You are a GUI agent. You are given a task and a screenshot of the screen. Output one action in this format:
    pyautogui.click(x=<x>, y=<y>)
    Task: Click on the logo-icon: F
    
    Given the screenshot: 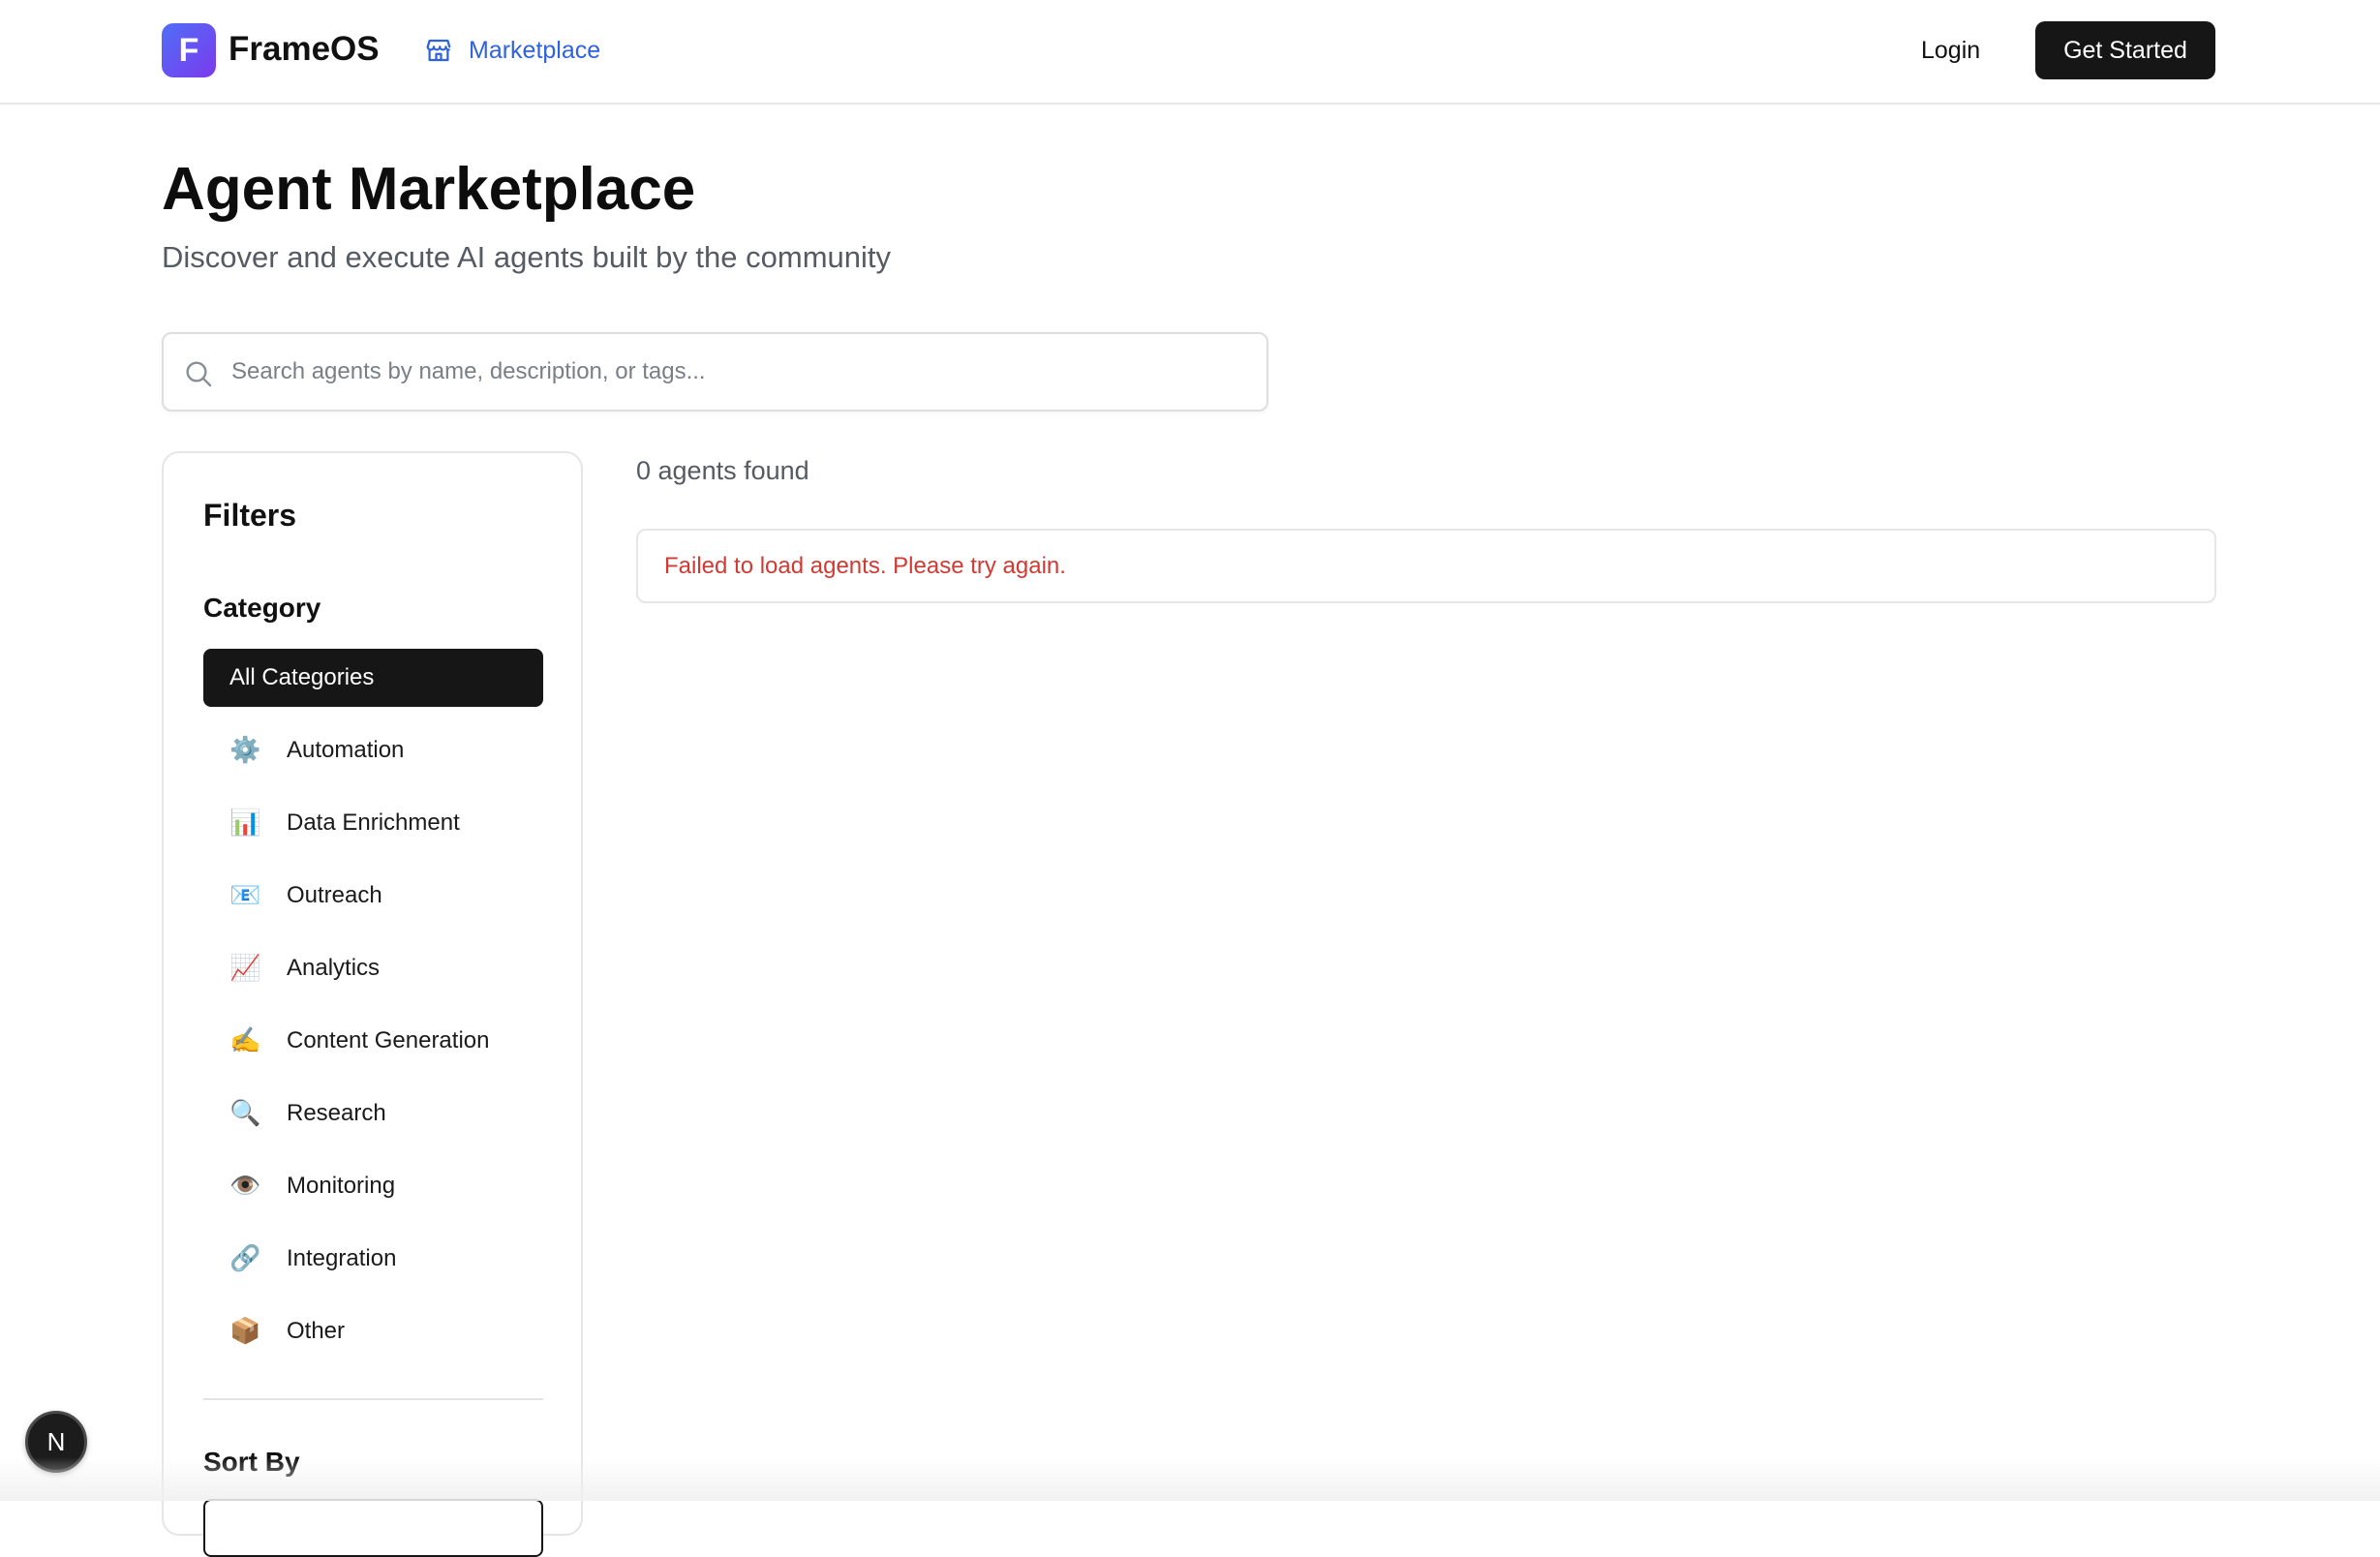 What is the action you would take?
    pyautogui.click(x=189, y=50)
    